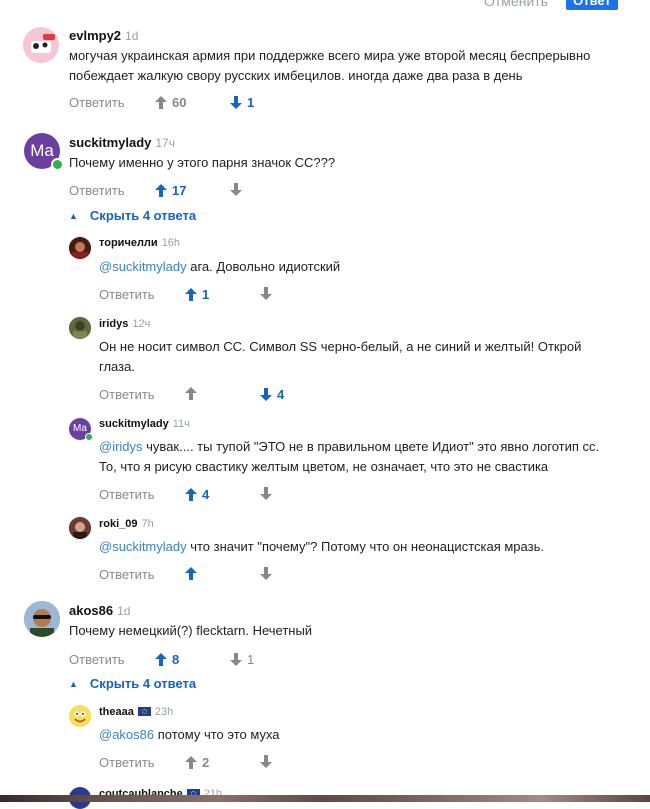 This screenshot has width=650, height=809. I want to click on upvote-button: 4, so click(197, 494).